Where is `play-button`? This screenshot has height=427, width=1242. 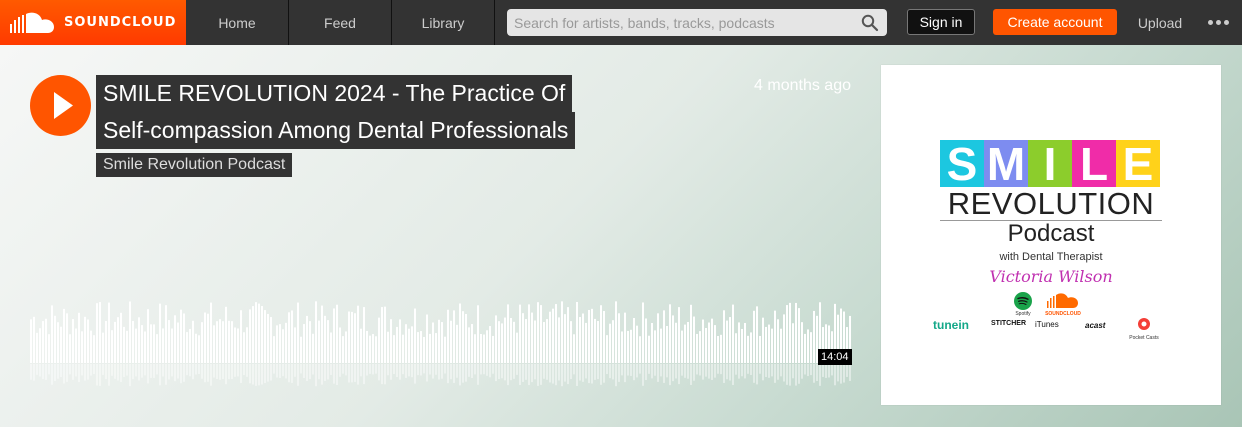 play-button is located at coordinates (60, 105).